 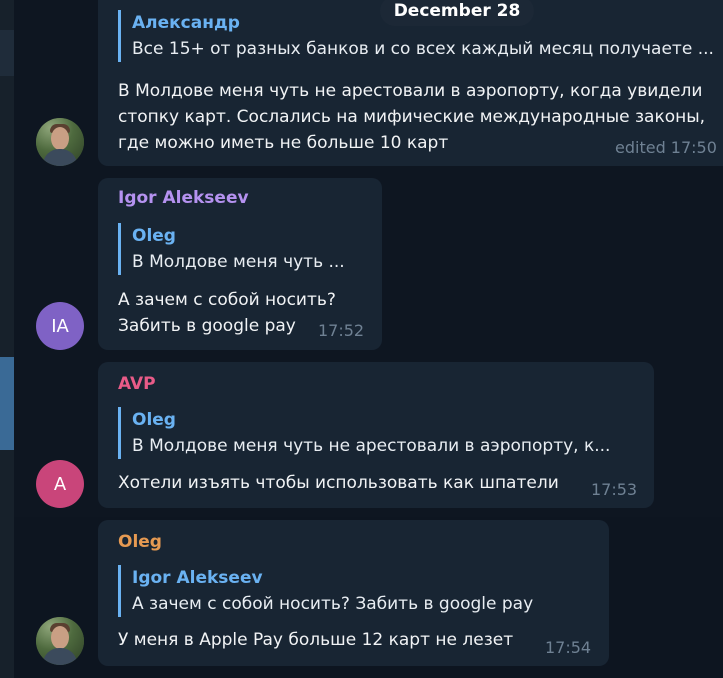 What do you see at coordinates (7, 53) in the screenshot?
I see `chat-list-item` at bounding box center [7, 53].